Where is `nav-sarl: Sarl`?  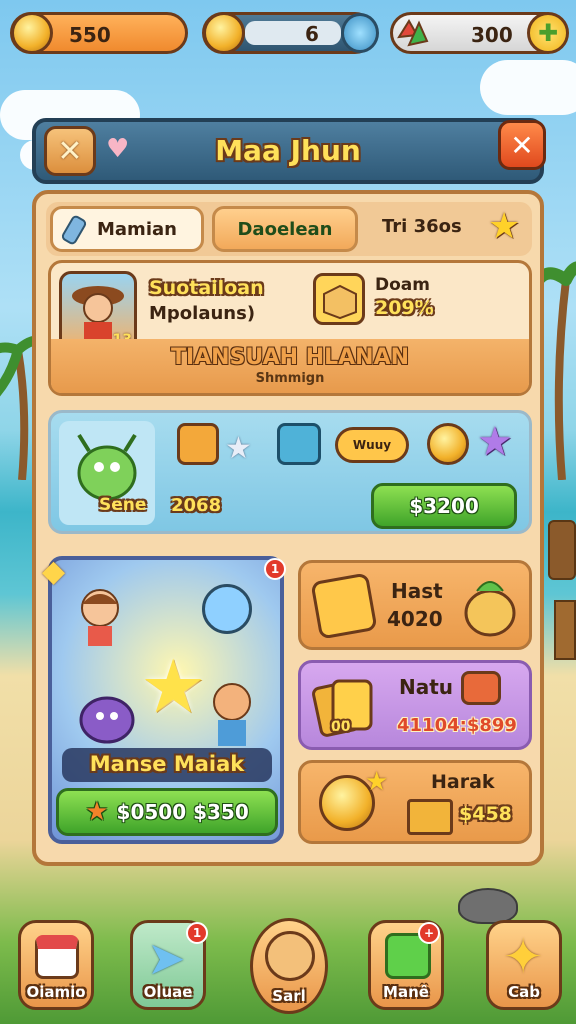
nav-sarl: Sarl is located at coordinates (289, 966).